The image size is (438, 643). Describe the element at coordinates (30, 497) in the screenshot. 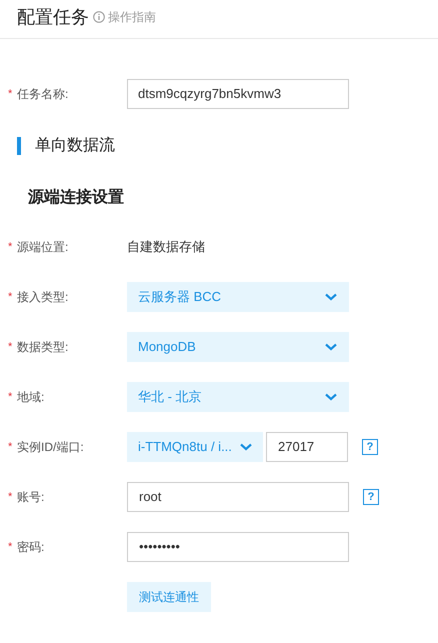

I see `field-label: 账号:` at that location.